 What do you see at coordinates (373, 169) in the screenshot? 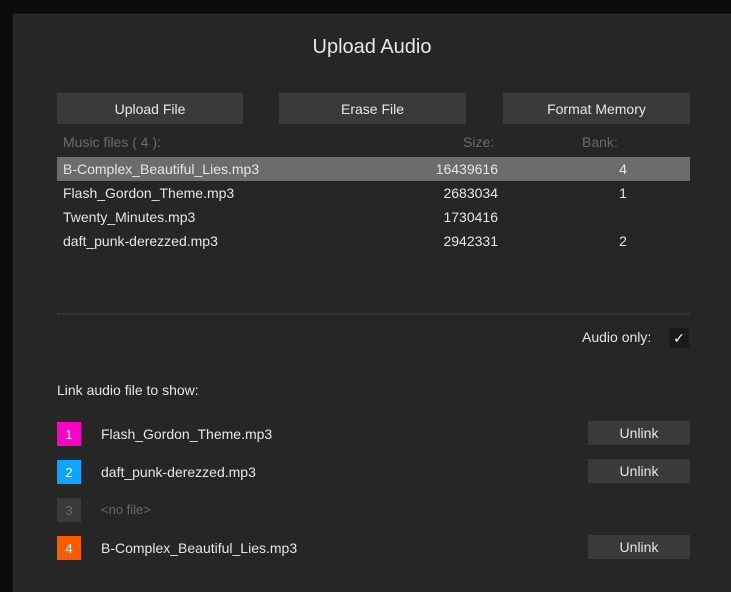
I see `file-row: B-Complex_Beautiful_Lies.mp3 16439616 4` at bounding box center [373, 169].